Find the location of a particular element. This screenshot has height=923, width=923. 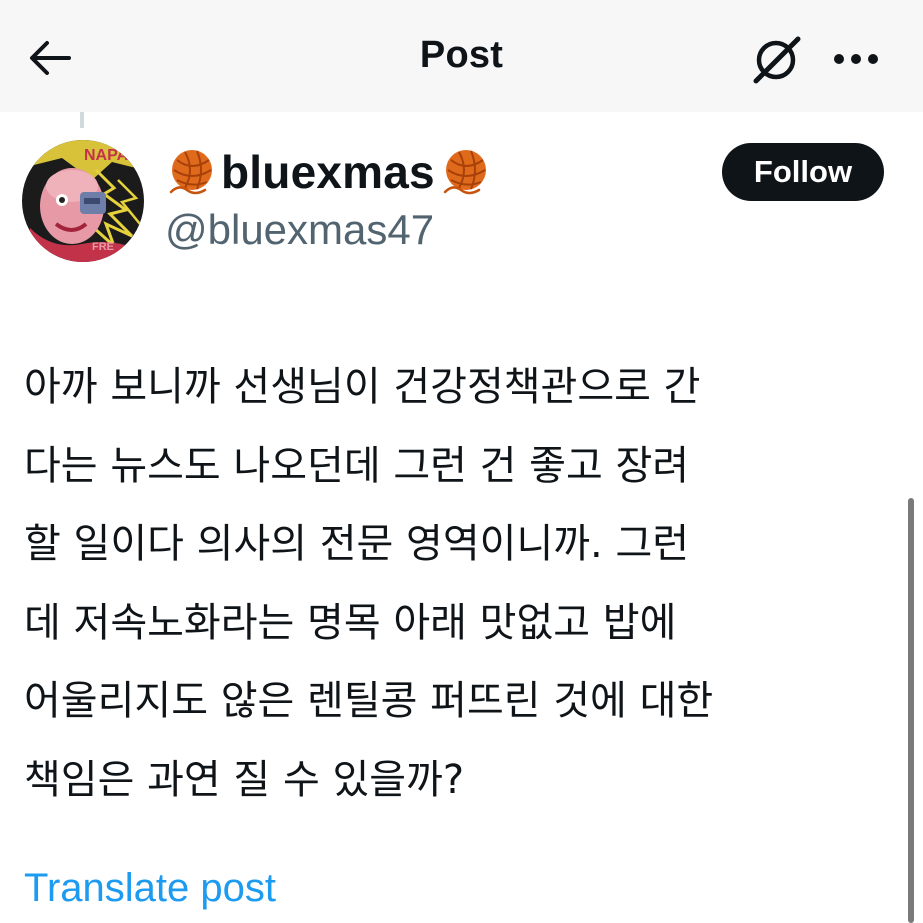

post-text-line: 아까 보니까 선생님이 건강정책관으로 간 is located at coordinates (362, 387).